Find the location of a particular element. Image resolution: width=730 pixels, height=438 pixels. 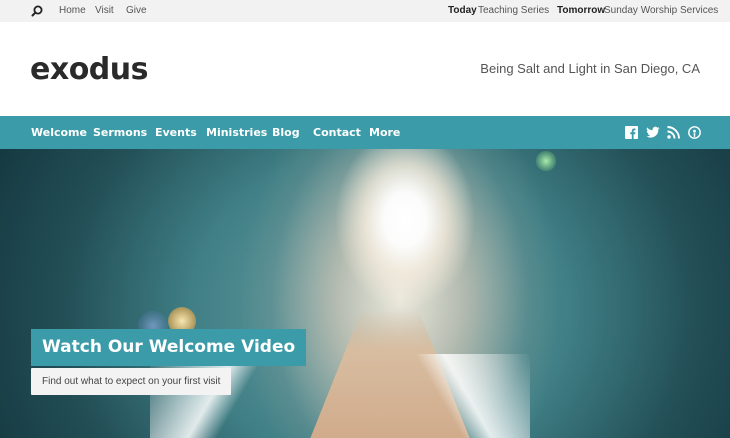

tomorrow-label: Tomorrow is located at coordinates (581, 10).